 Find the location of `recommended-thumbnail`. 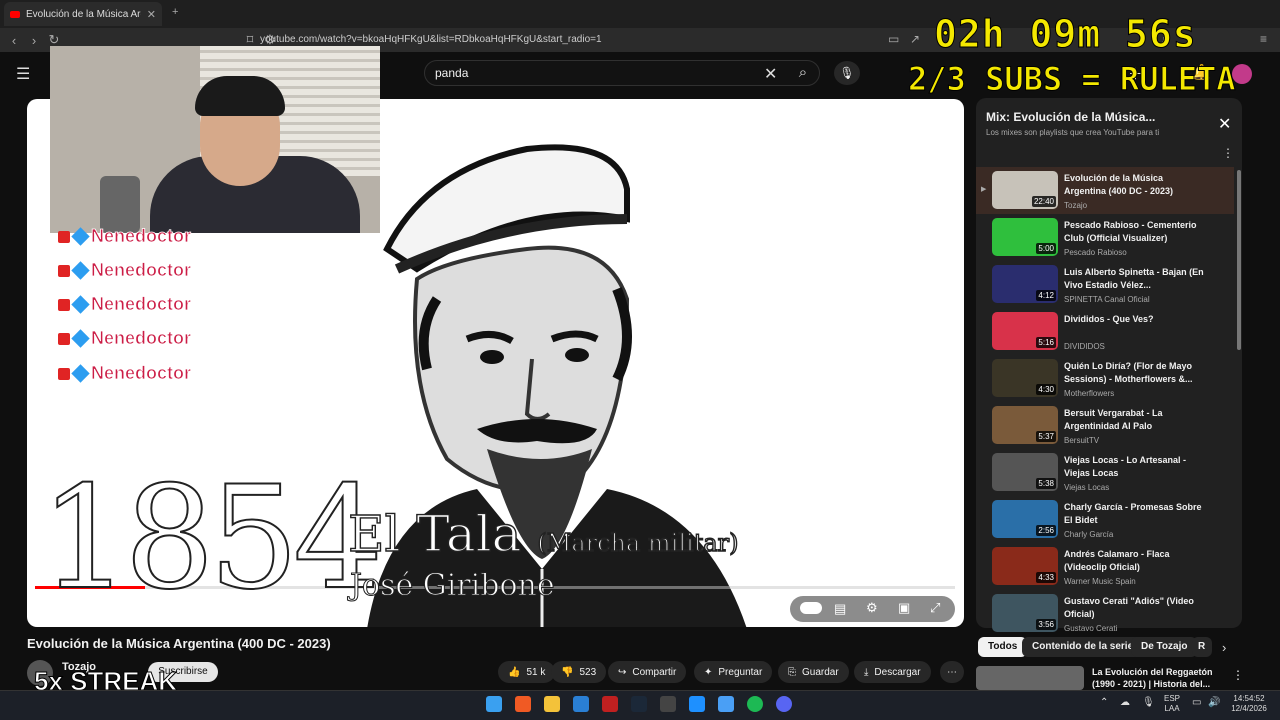

recommended-thumbnail is located at coordinates (1030, 678).